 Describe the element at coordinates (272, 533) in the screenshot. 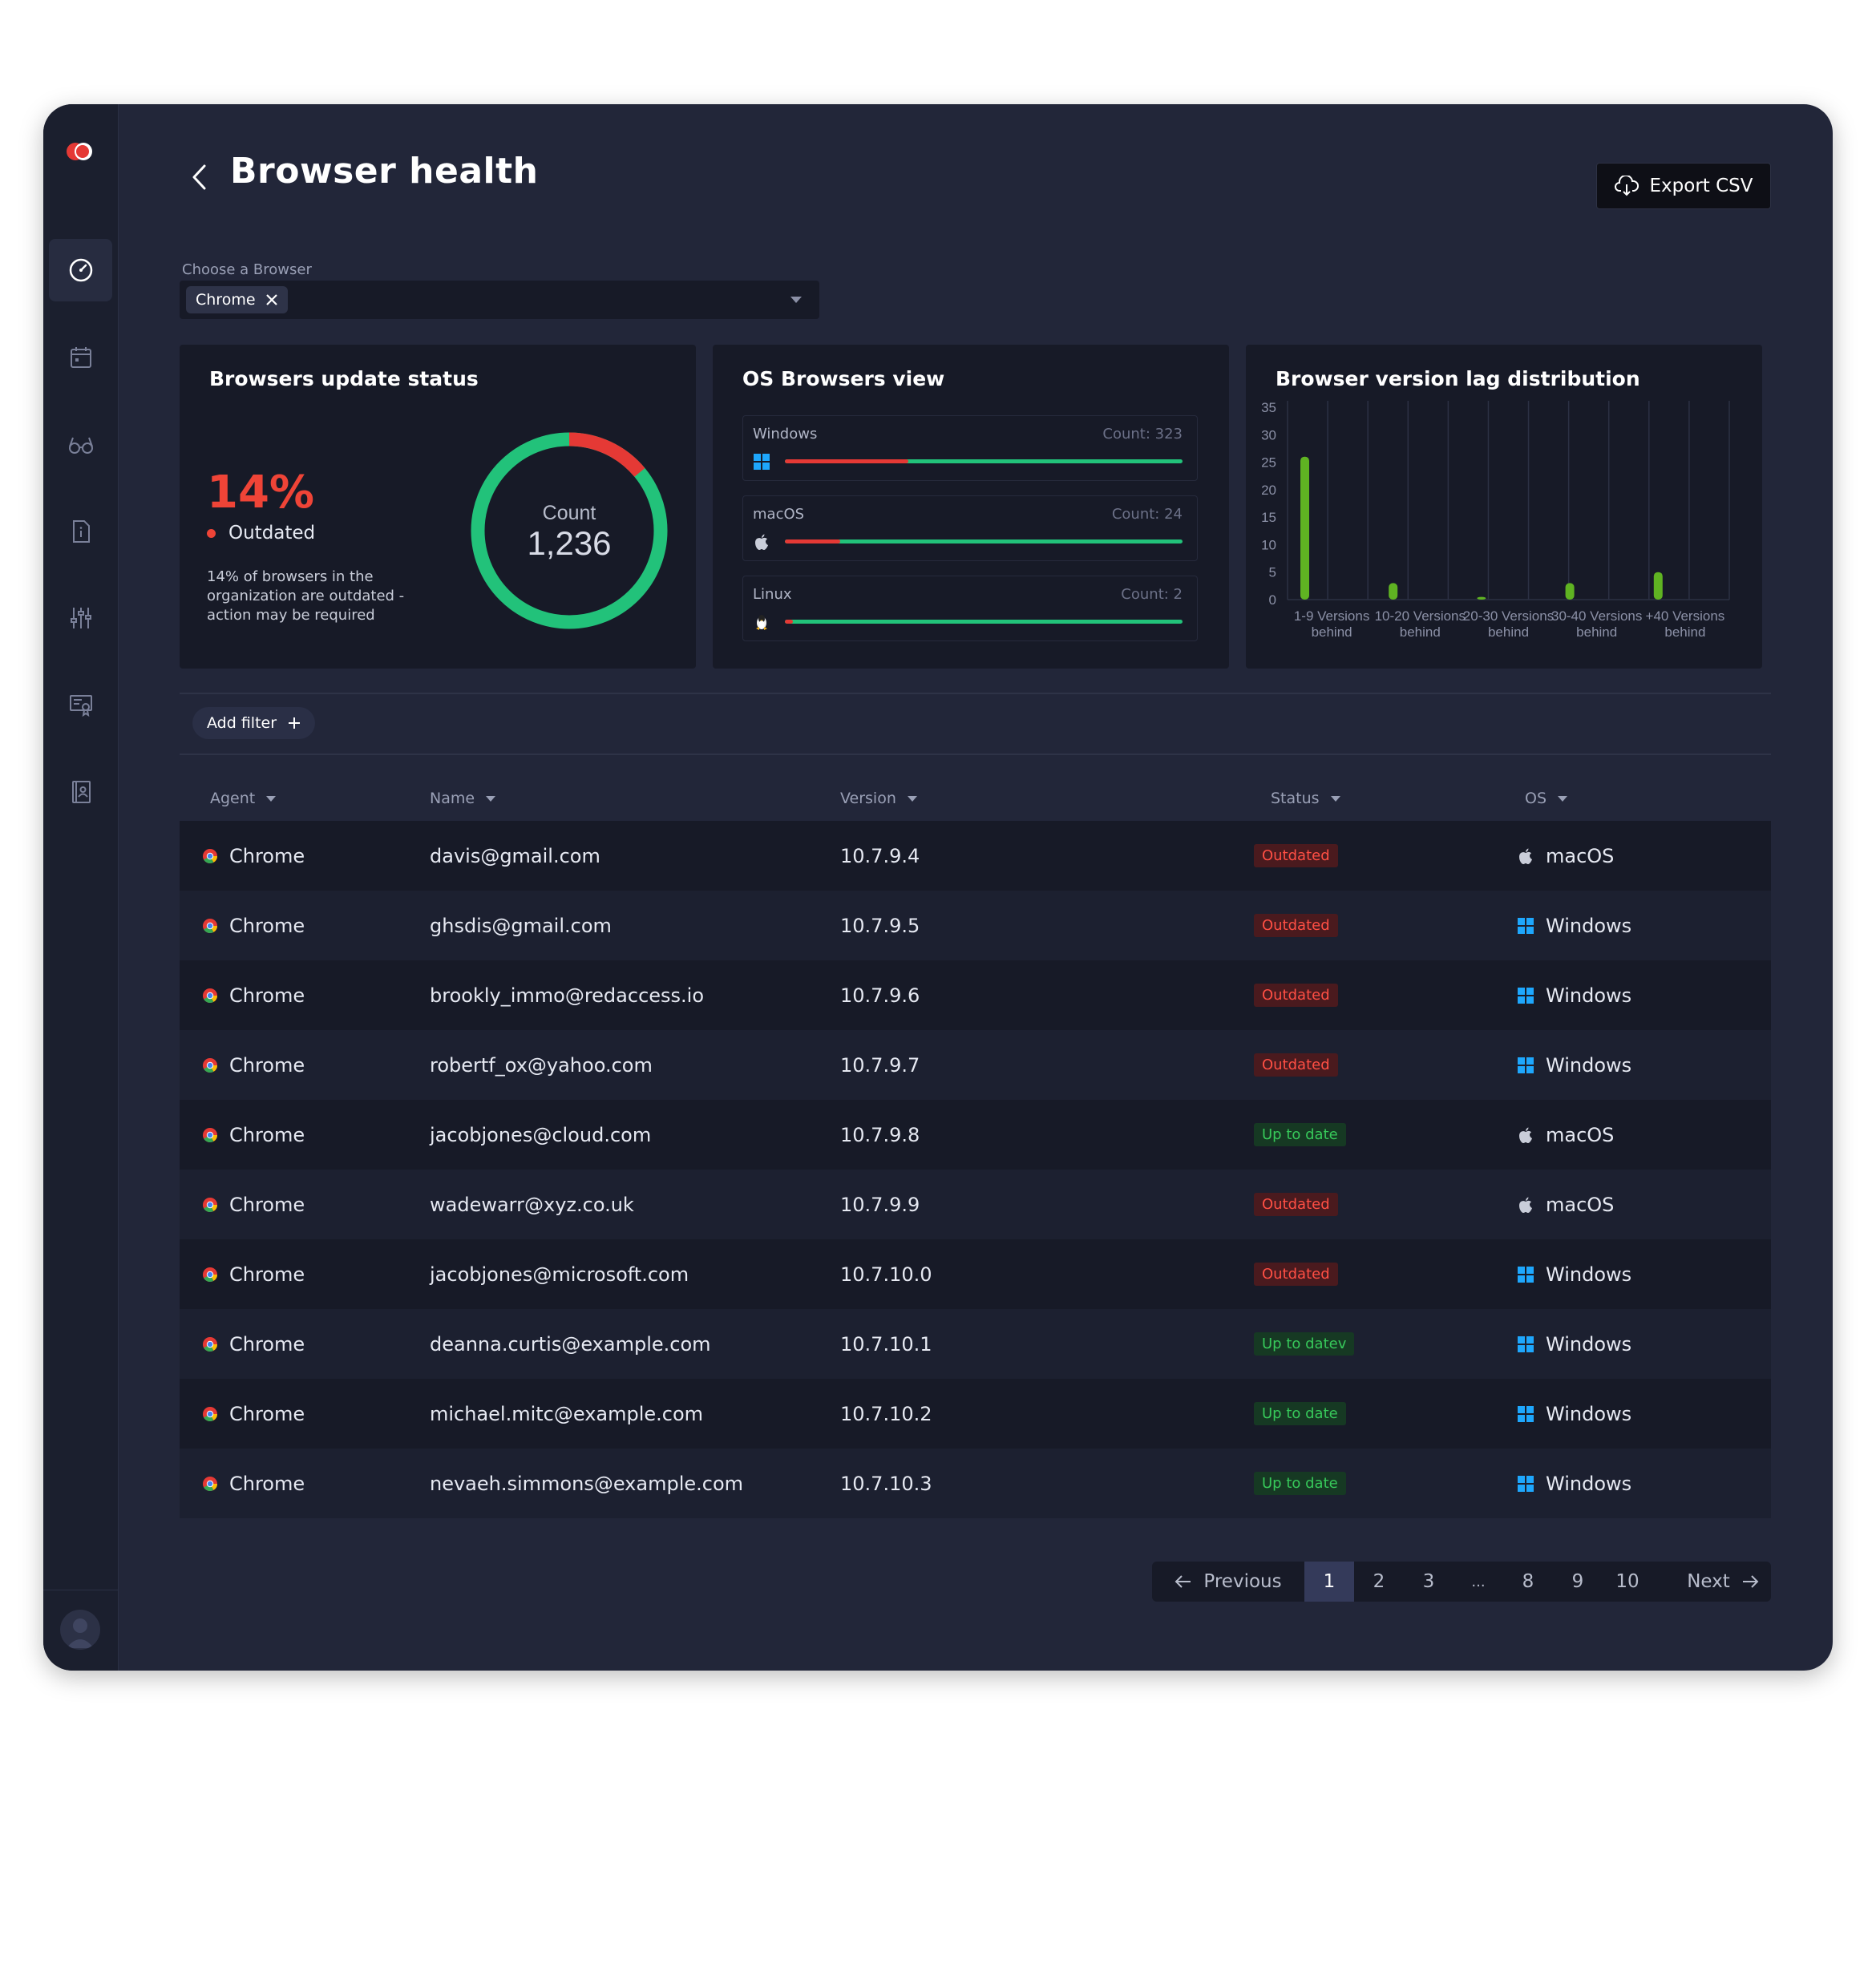

I see `outdated-legend-label: Outdated` at that location.